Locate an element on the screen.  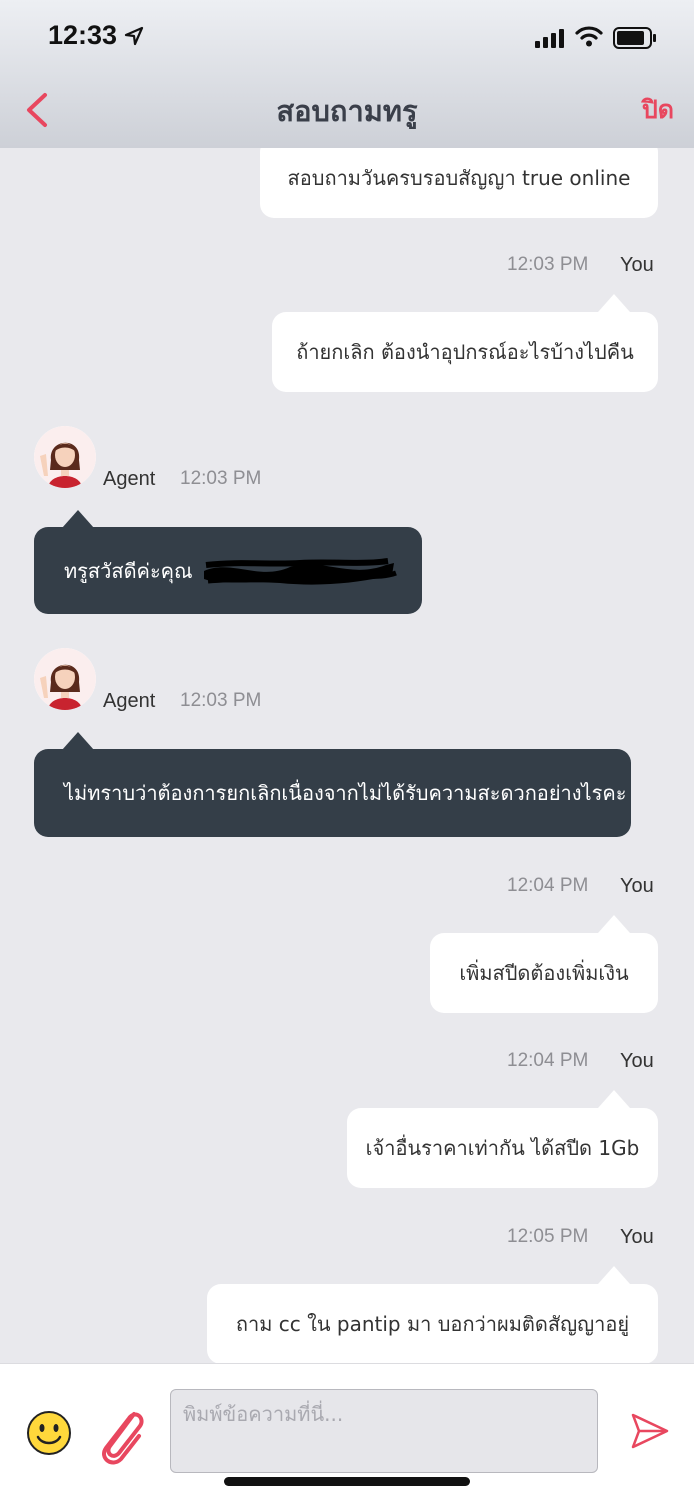
message-bubble: เจ้าอื่นราคาเท่ากัน ได้สปีด 1Gb is located at coordinates (502, 1148).